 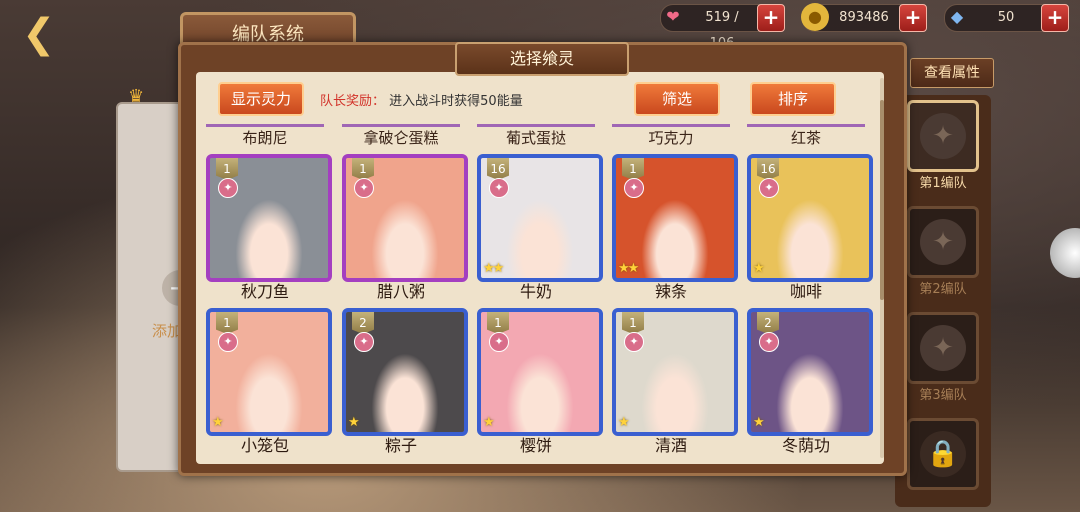 I want to click on filter-button: 筛选, so click(x=677, y=99).